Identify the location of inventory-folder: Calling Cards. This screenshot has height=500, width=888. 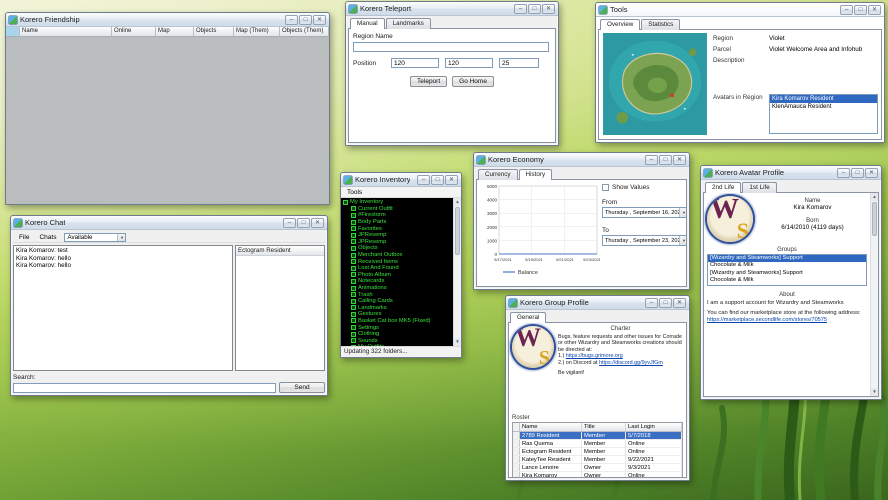
(401, 301).